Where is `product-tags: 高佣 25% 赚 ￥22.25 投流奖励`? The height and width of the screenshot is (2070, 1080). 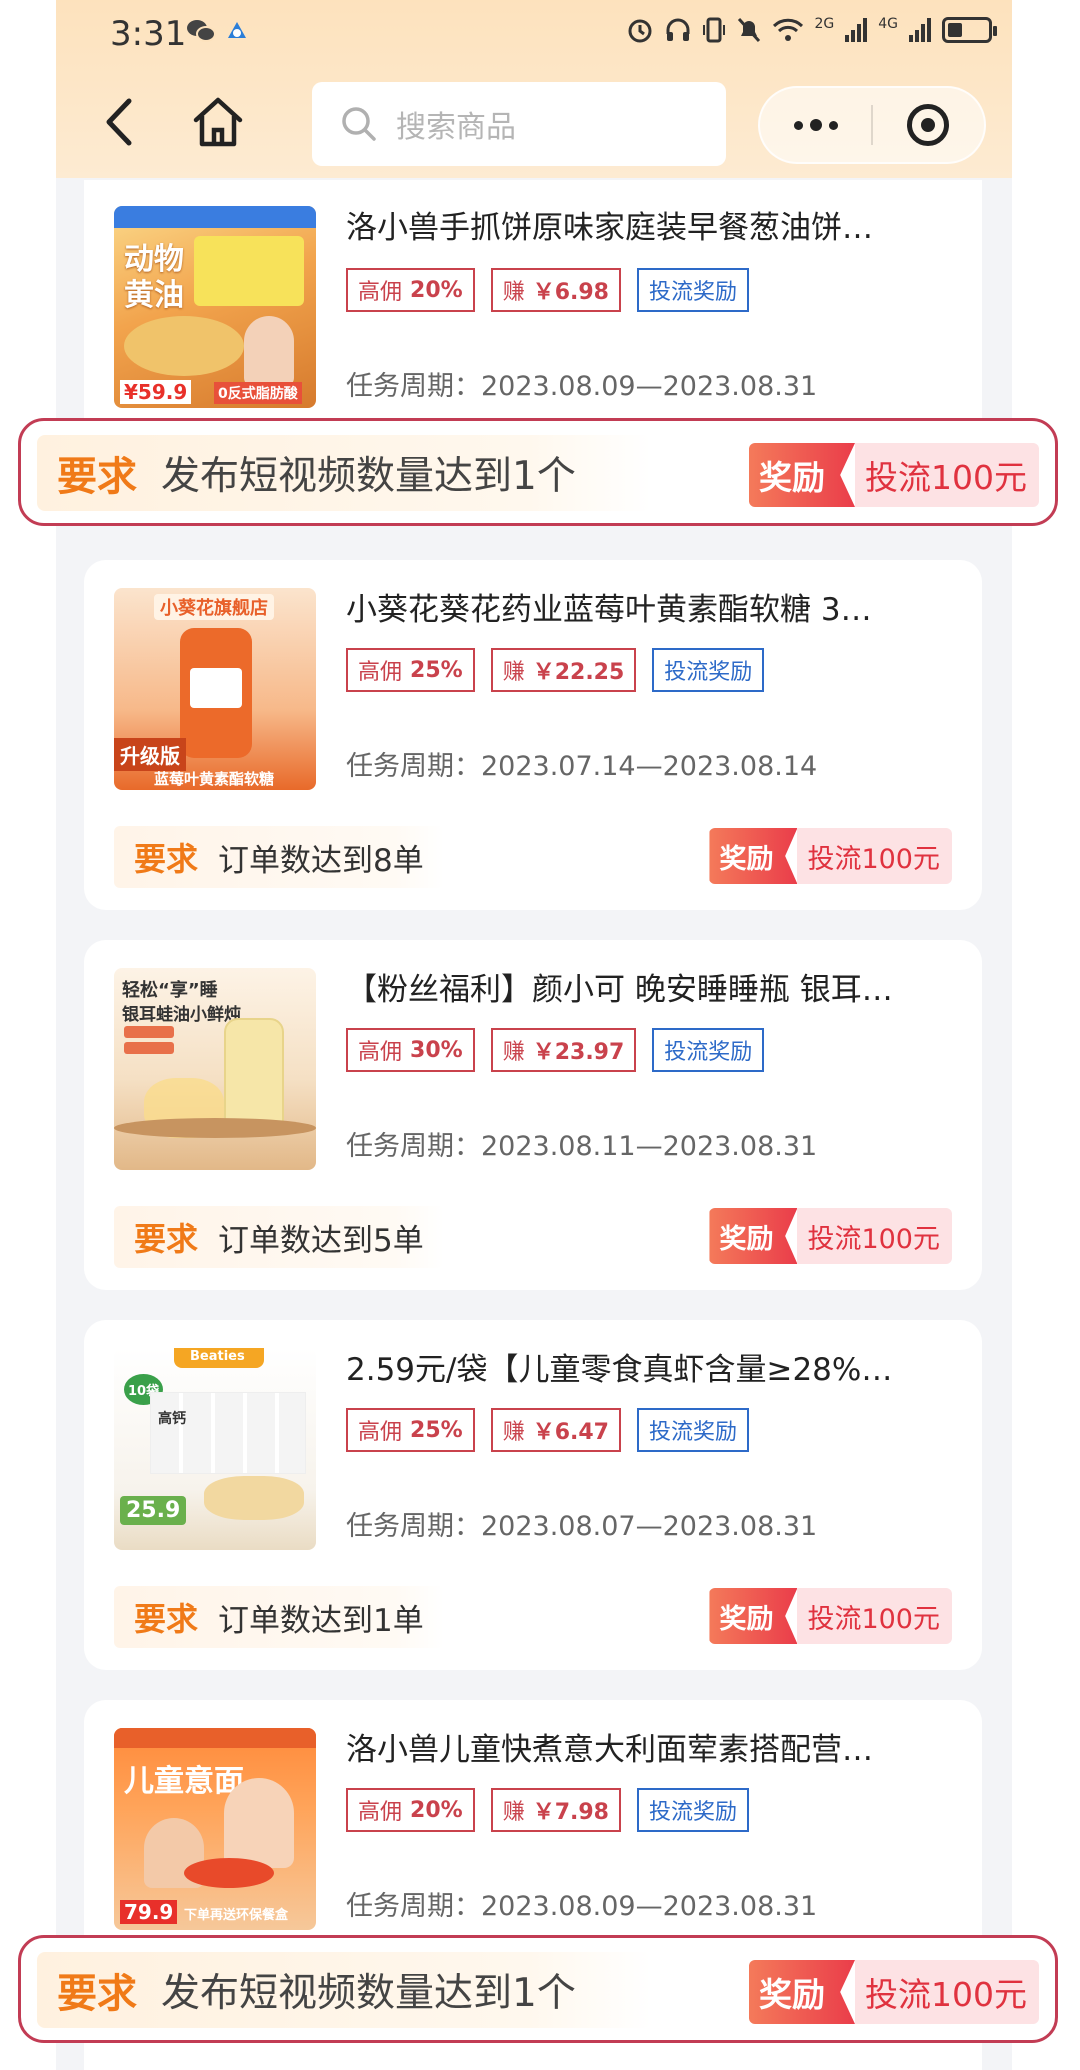 product-tags: 高佣 25% 赚 ￥22.25 投流奖励 is located at coordinates (555, 670).